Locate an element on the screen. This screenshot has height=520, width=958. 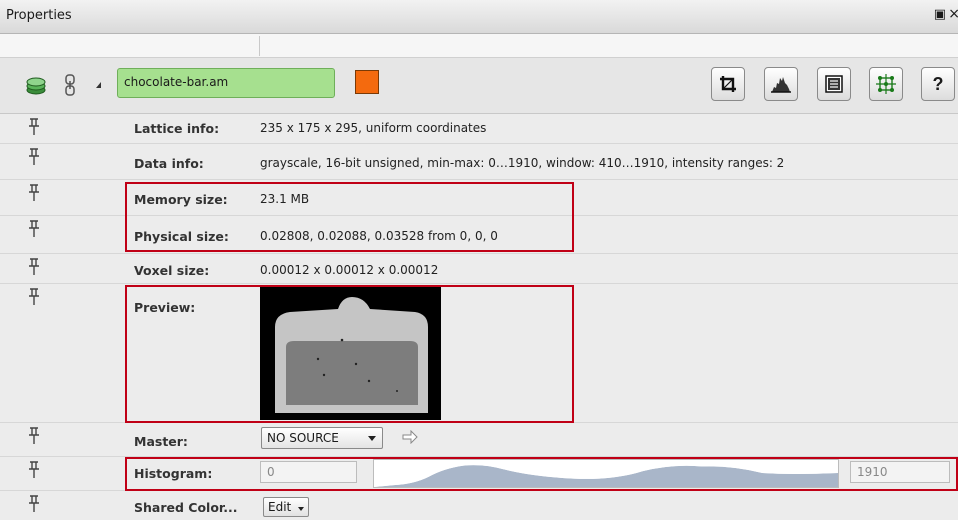
master-source-select: NO SOURCE is located at coordinates (322, 438).